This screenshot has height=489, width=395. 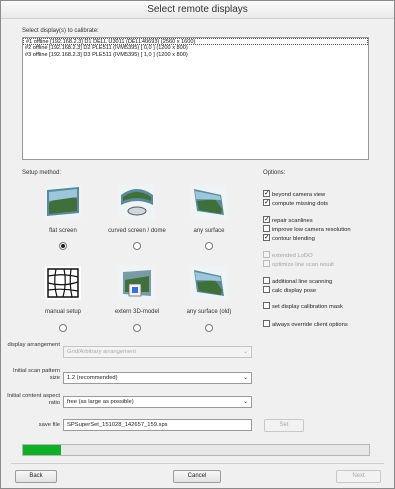 I want to click on radio-3d-model, so click(x=137, y=328).